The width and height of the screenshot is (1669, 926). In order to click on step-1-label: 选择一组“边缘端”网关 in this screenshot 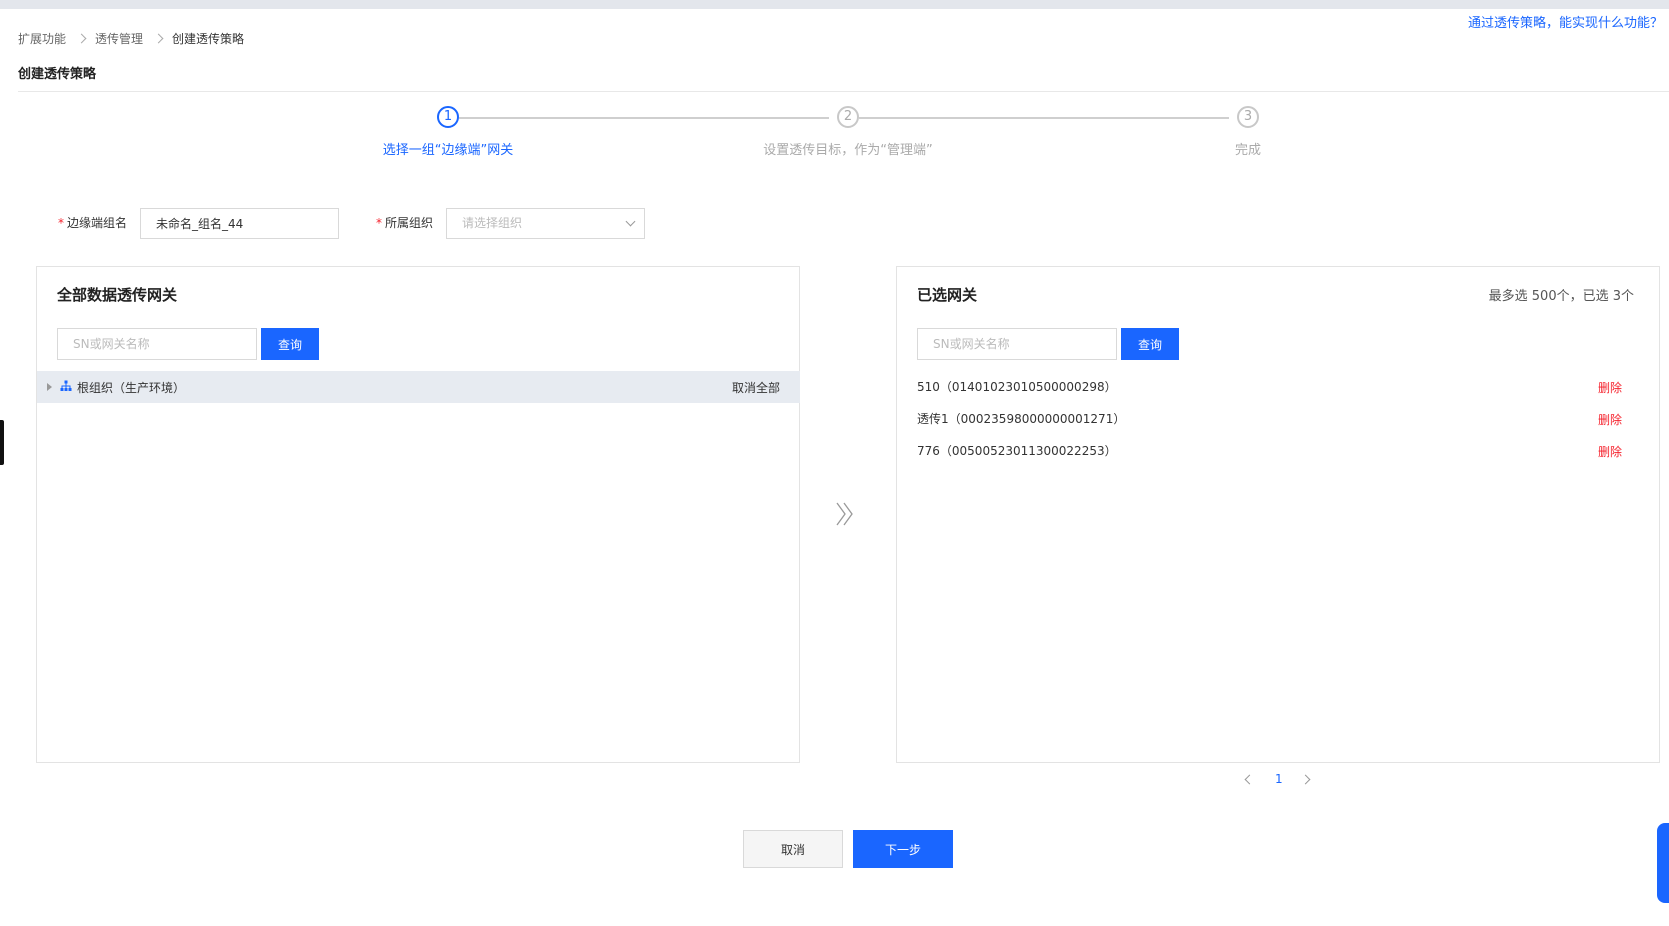, I will do `click(448, 150)`.